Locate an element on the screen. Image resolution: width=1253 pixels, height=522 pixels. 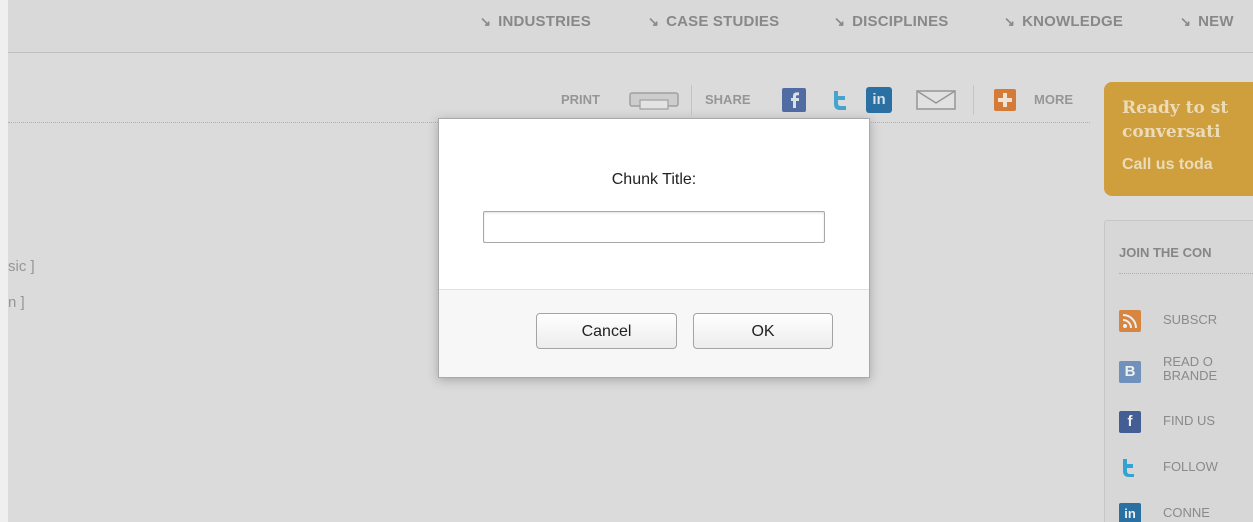
dialog-divider is located at coordinates (654, 289).